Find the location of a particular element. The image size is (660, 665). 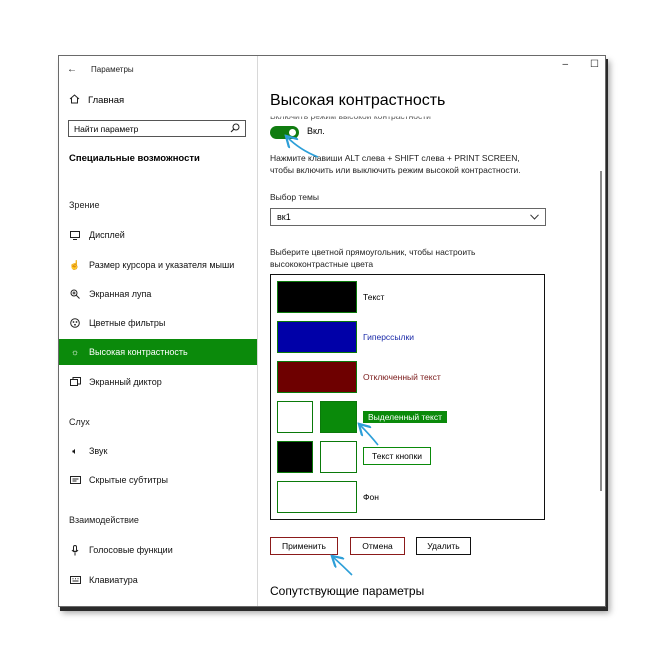

text-swatch-label: Текст is located at coordinates (374, 297).